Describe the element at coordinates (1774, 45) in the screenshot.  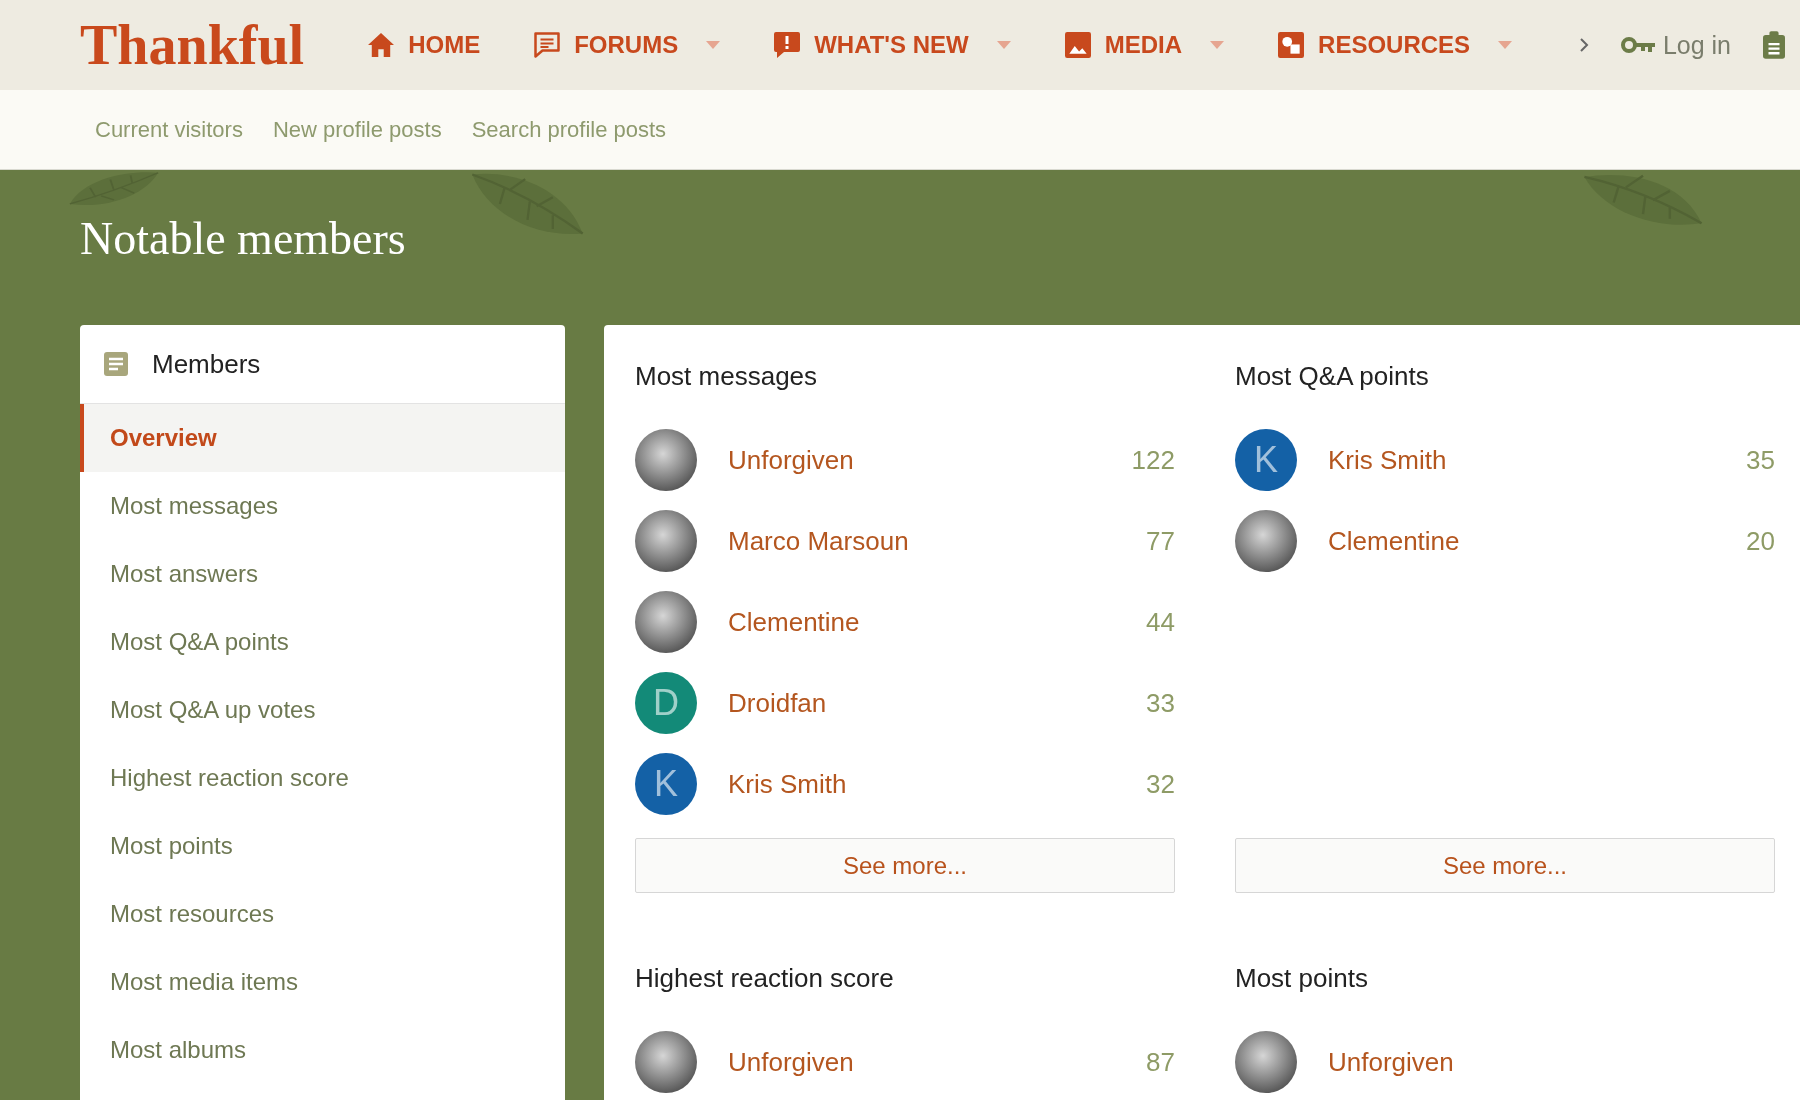
I see `clipboard-icon` at that location.